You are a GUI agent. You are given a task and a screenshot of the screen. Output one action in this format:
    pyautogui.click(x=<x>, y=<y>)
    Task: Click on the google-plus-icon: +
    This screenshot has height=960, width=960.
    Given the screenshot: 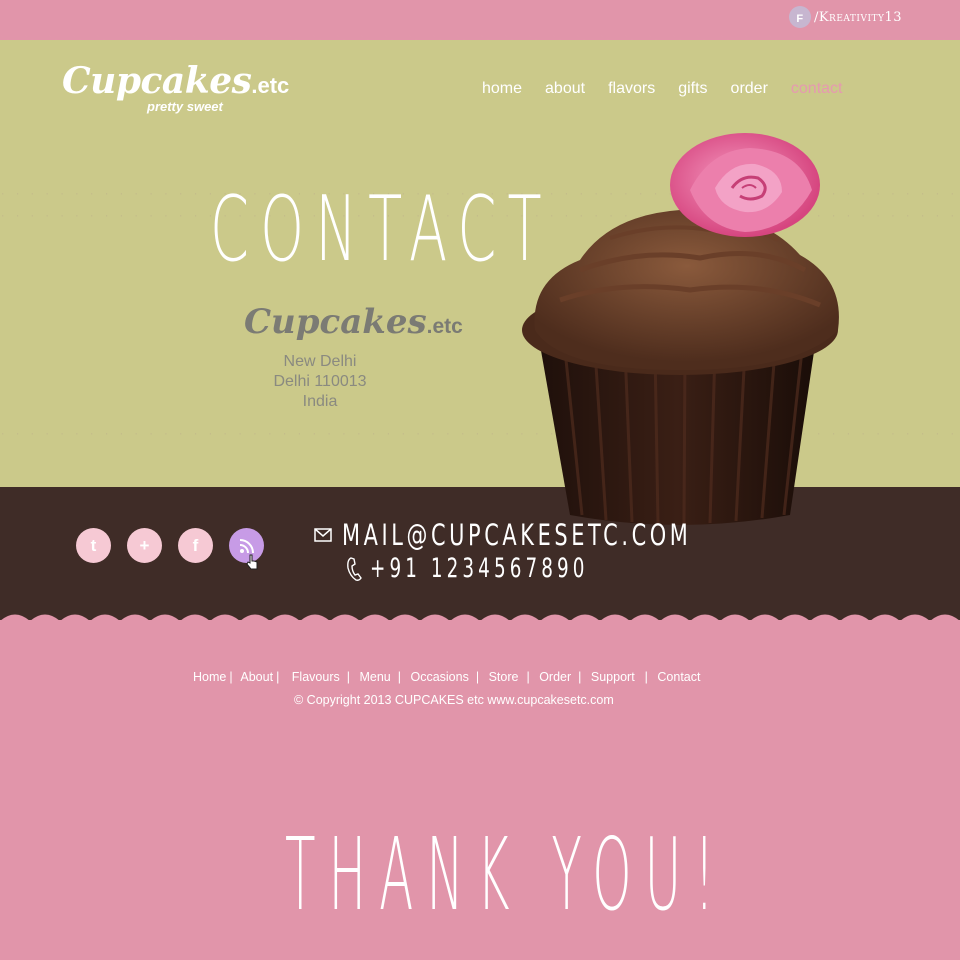 What is the action you would take?
    pyautogui.click(x=144, y=545)
    